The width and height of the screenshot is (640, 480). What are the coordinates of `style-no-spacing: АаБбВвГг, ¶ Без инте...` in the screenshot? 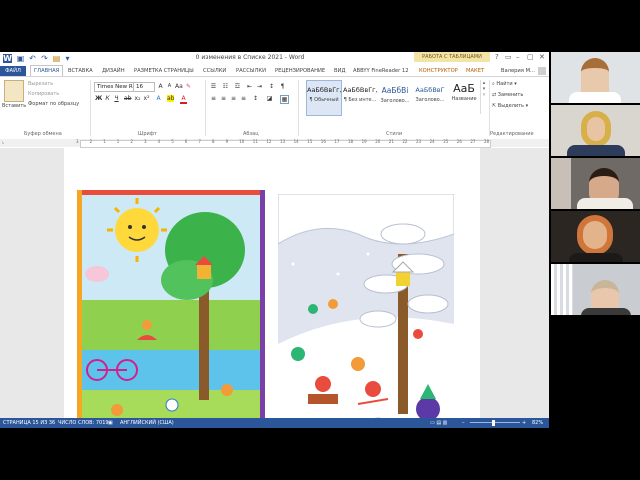 It's located at (360, 98).